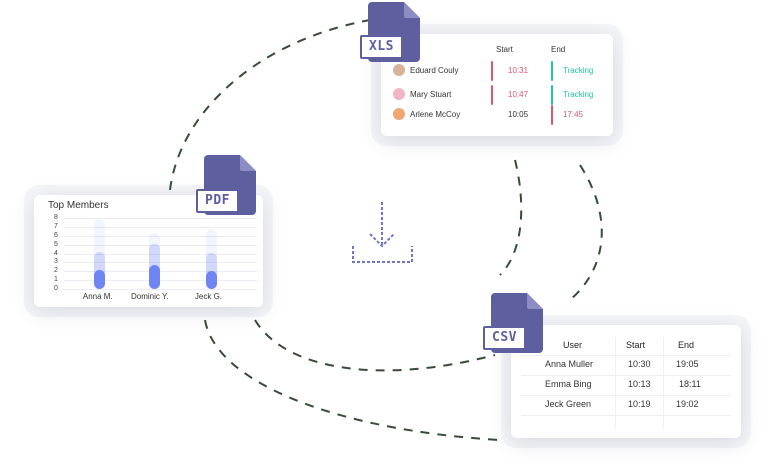 The image size is (774, 471). I want to click on y-tick-label: 1, so click(56, 280).